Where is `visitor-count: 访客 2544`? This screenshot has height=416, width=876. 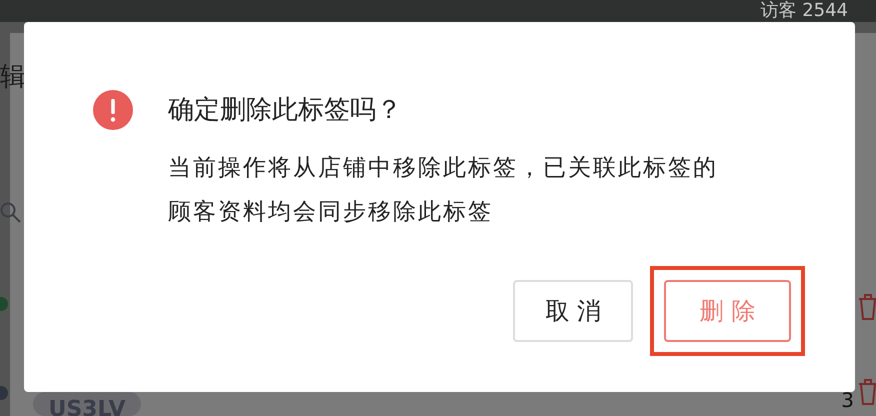 visitor-count: 访客 2544 is located at coordinates (804, 11).